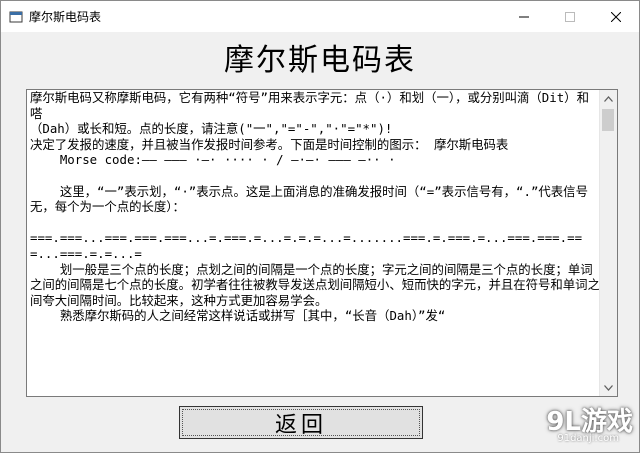 This screenshot has width=640, height=453. What do you see at coordinates (65, 17) in the screenshot?
I see `window-title: 摩尔斯电码表` at bounding box center [65, 17].